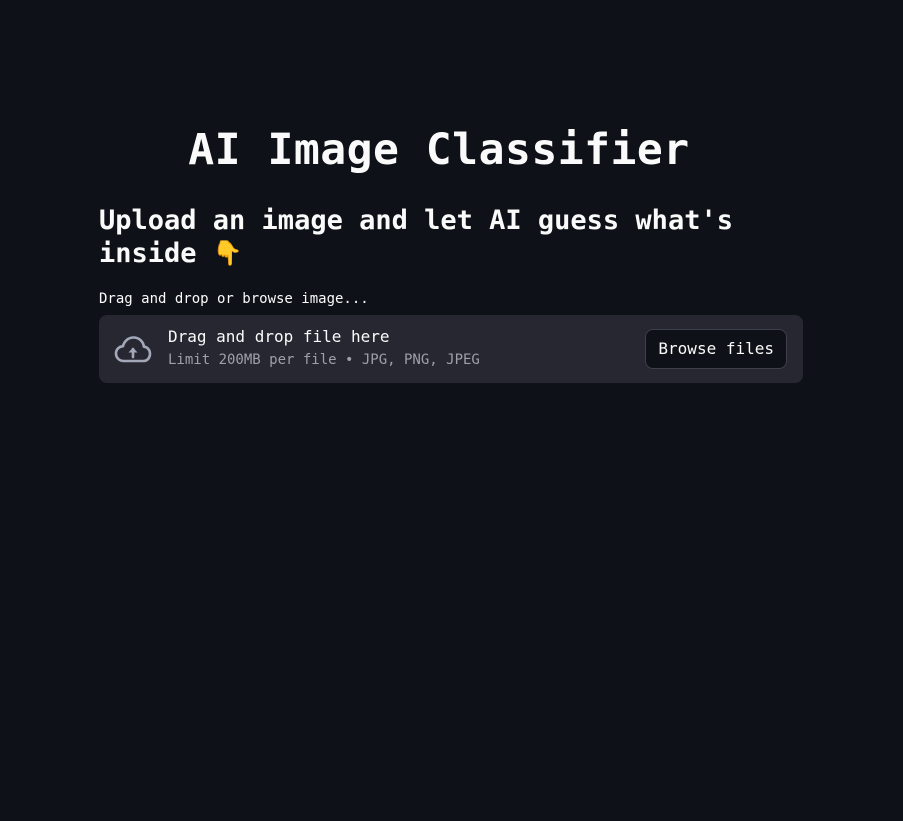 The height and width of the screenshot is (821, 903). What do you see at coordinates (439, 150) in the screenshot?
I see `page-title: AI Image Classifier` at bounding box center [439, 150].